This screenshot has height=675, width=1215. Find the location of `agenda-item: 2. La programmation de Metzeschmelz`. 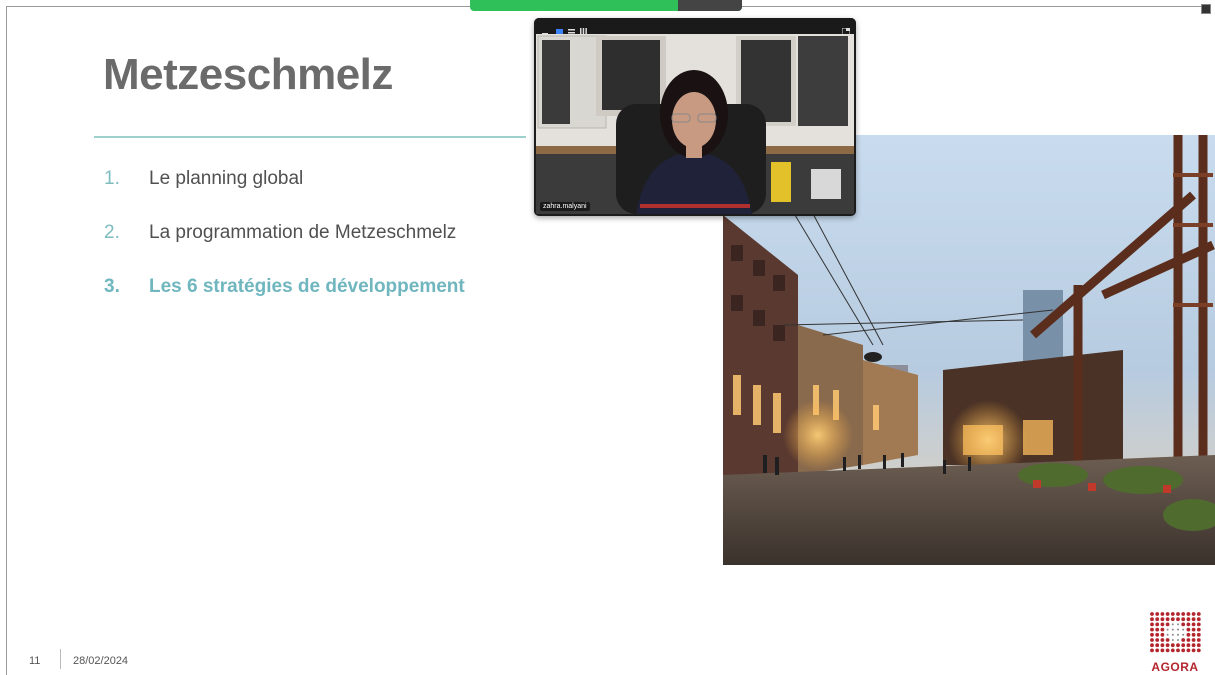

agenda-item: 2. La programmation de Metzeschmelz is located at coordinates (284, 249).